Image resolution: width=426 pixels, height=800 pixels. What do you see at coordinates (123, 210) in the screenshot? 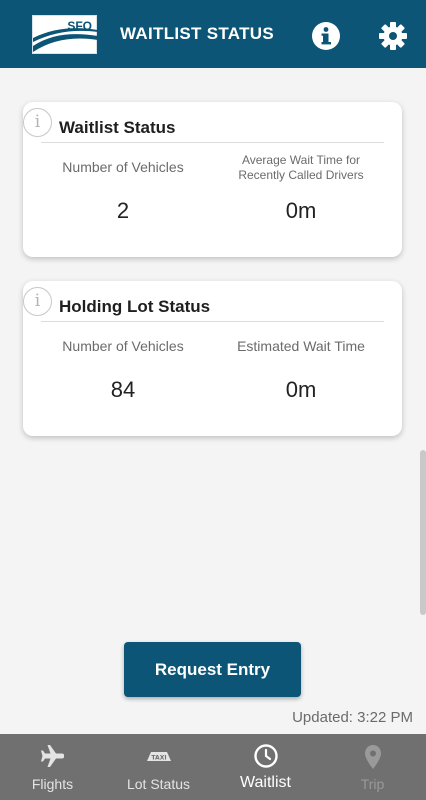
I see `vehicles-count: 2` at bounding box center [123, 210].